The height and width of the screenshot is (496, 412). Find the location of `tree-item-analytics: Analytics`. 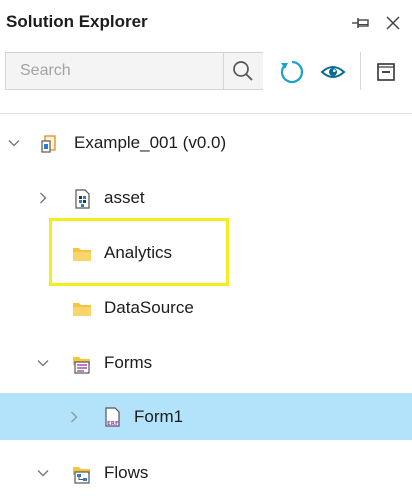

tree-item-analytics: Analytics is located at coordinates (206, 253).